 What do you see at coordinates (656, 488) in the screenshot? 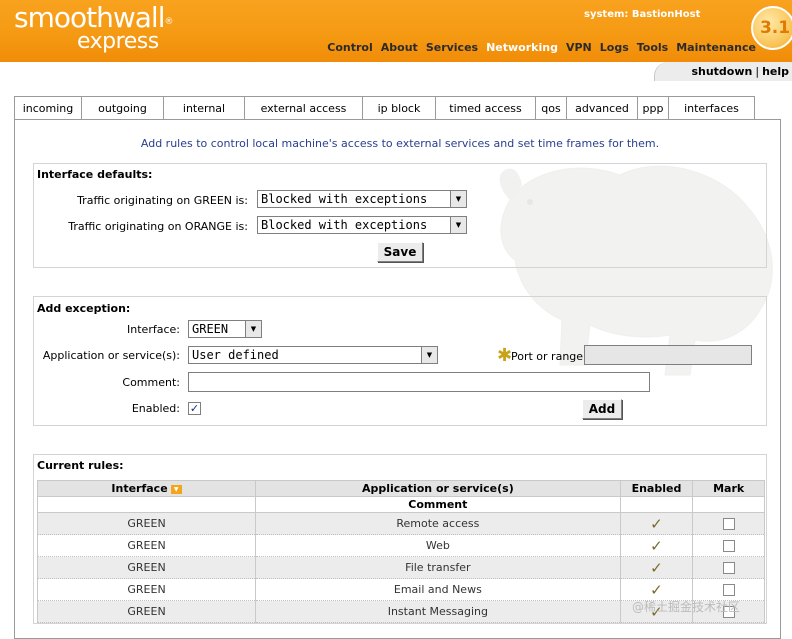
I see `header-enabled: Enabled` at bounding box center [656, 488].